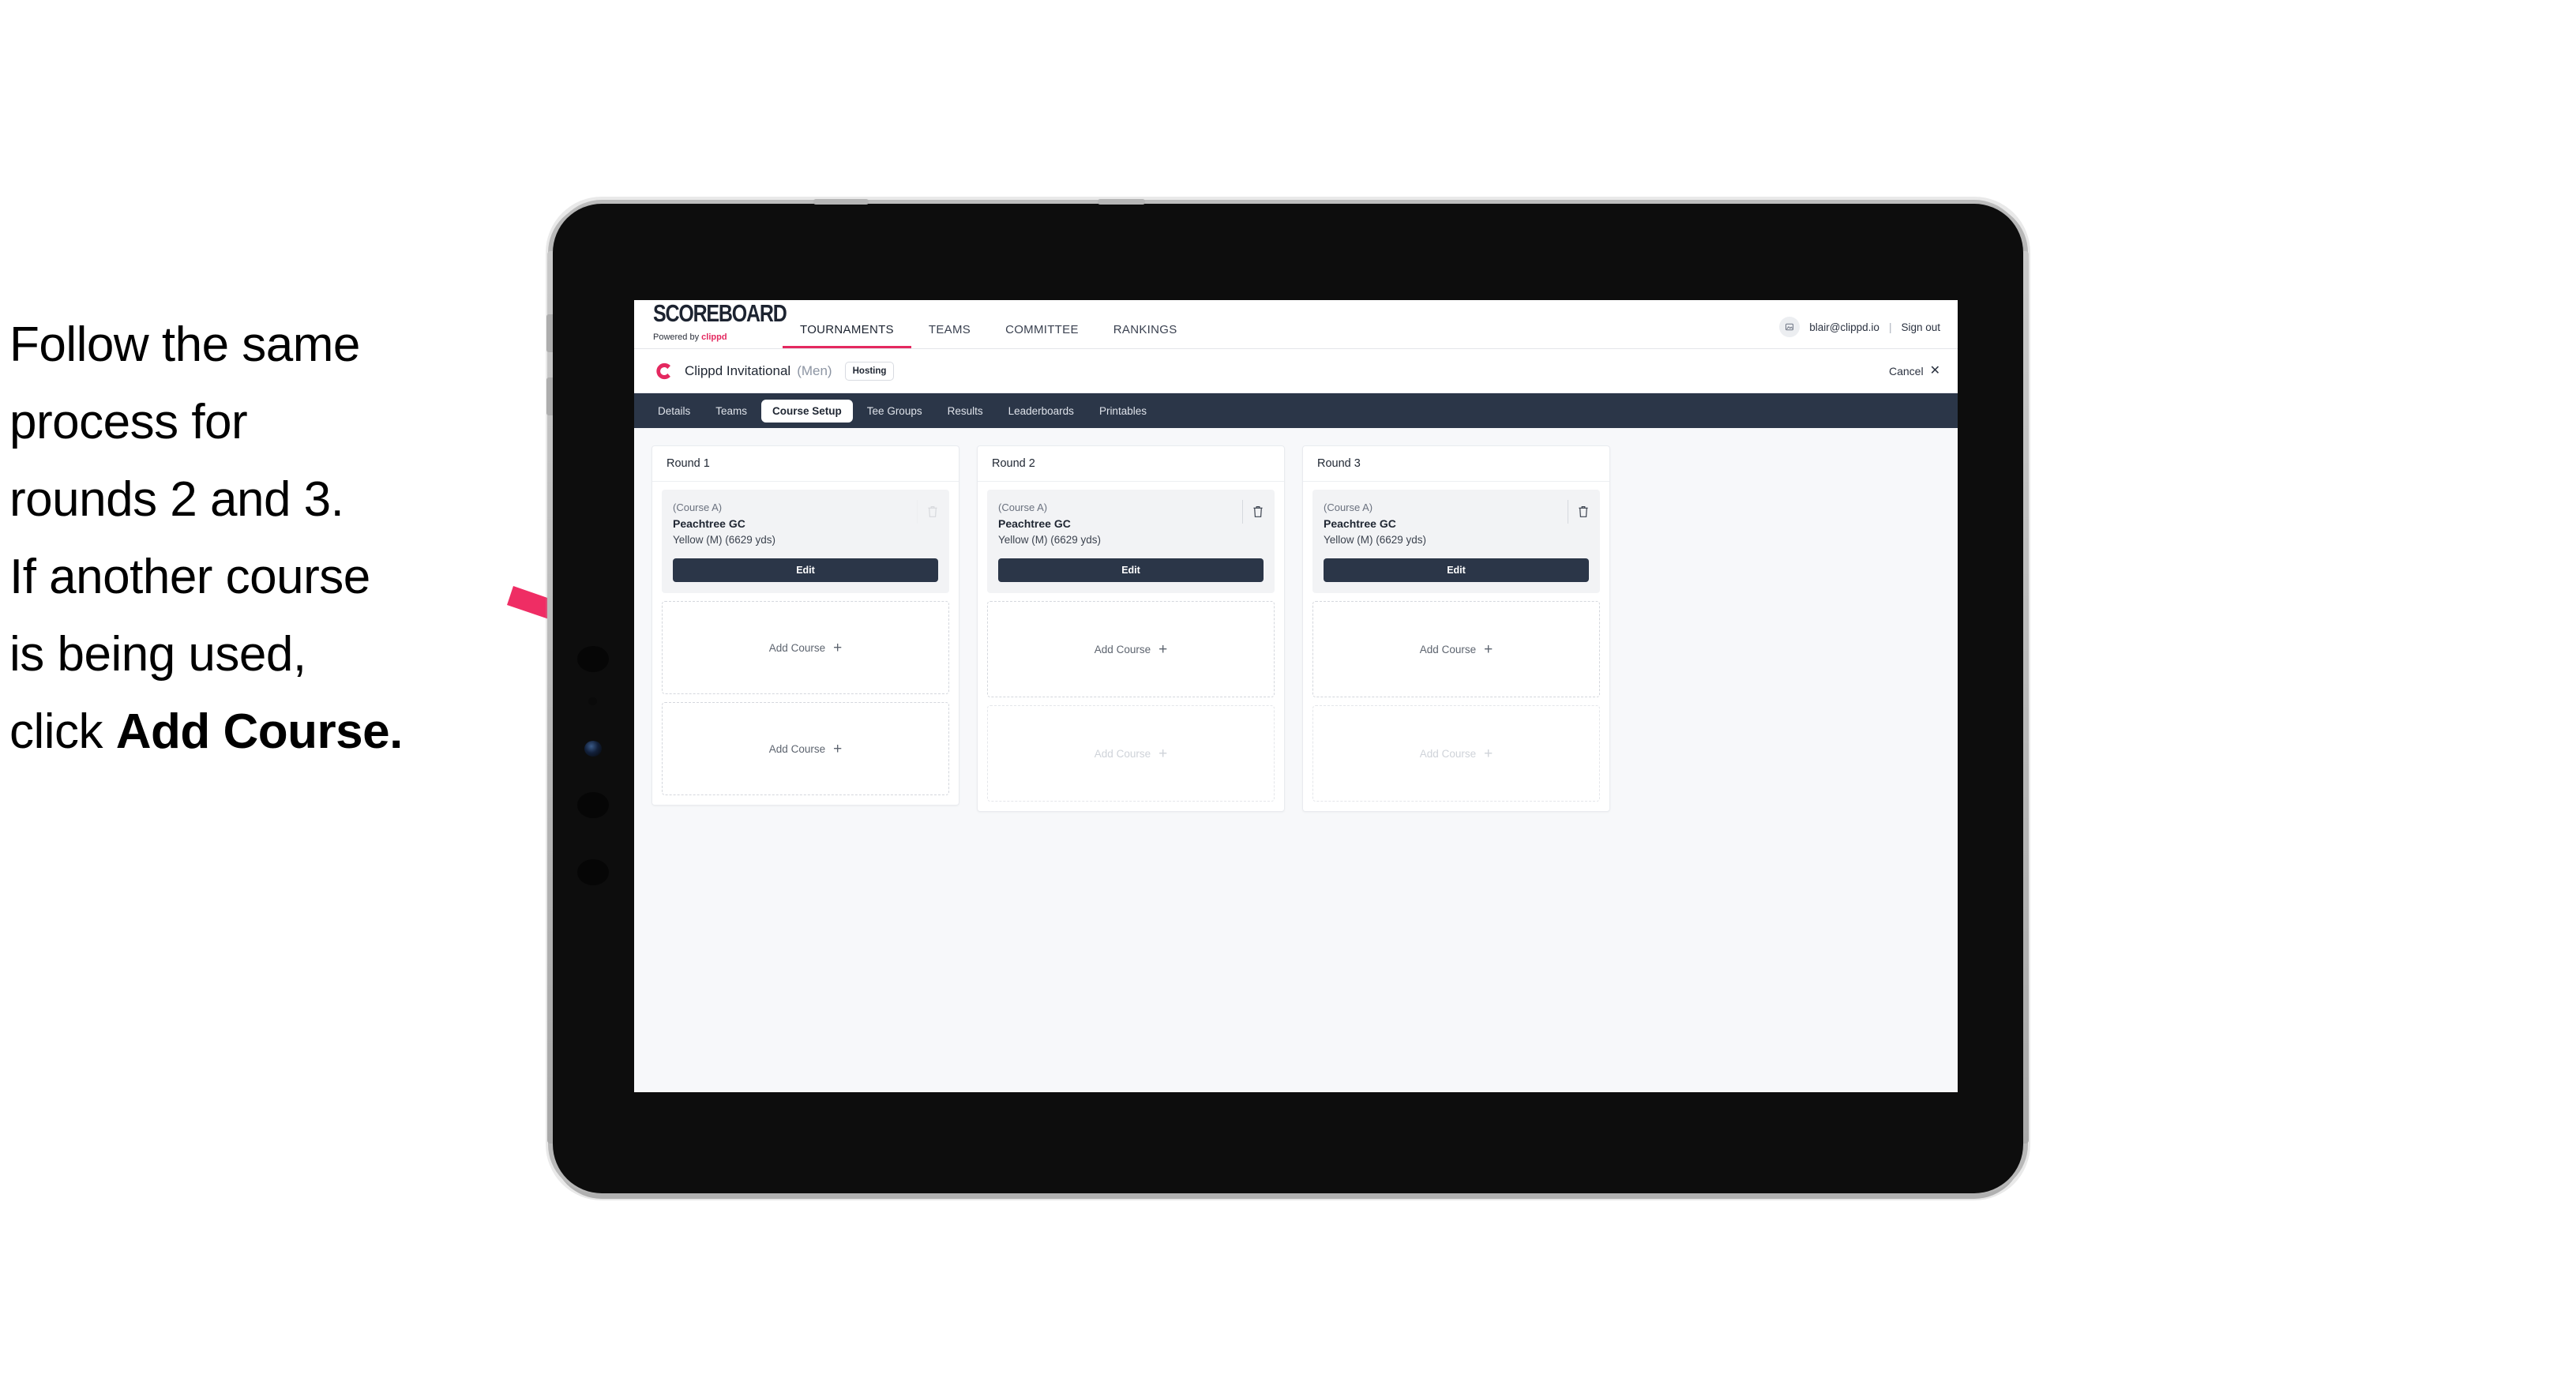  Describe the element at coordinates (184, 344) in the screenshot. I see `annotation-line-1: Follow the same` at that location.